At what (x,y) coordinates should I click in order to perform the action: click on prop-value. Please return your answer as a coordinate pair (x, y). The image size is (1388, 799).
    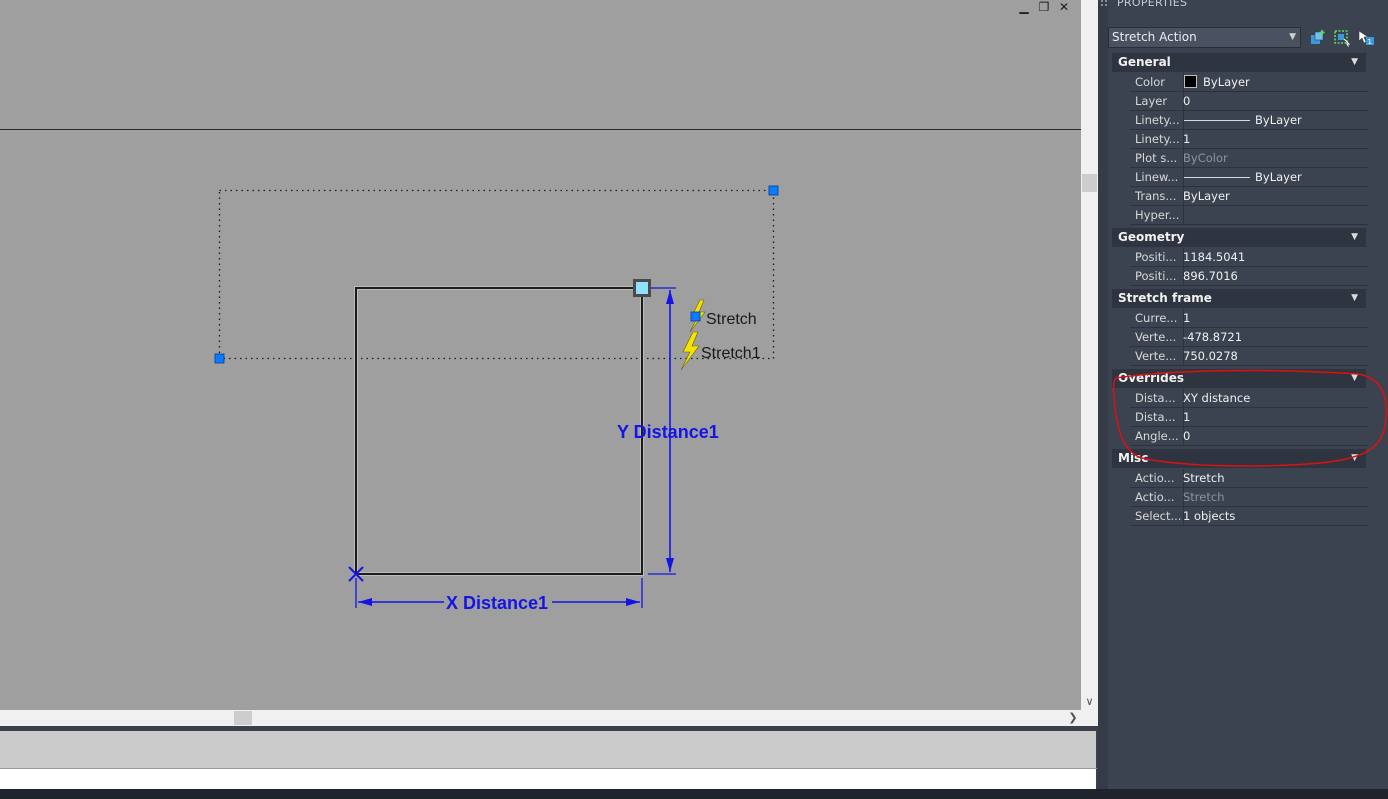
    Looking at the image, I should click on (1275, 215).